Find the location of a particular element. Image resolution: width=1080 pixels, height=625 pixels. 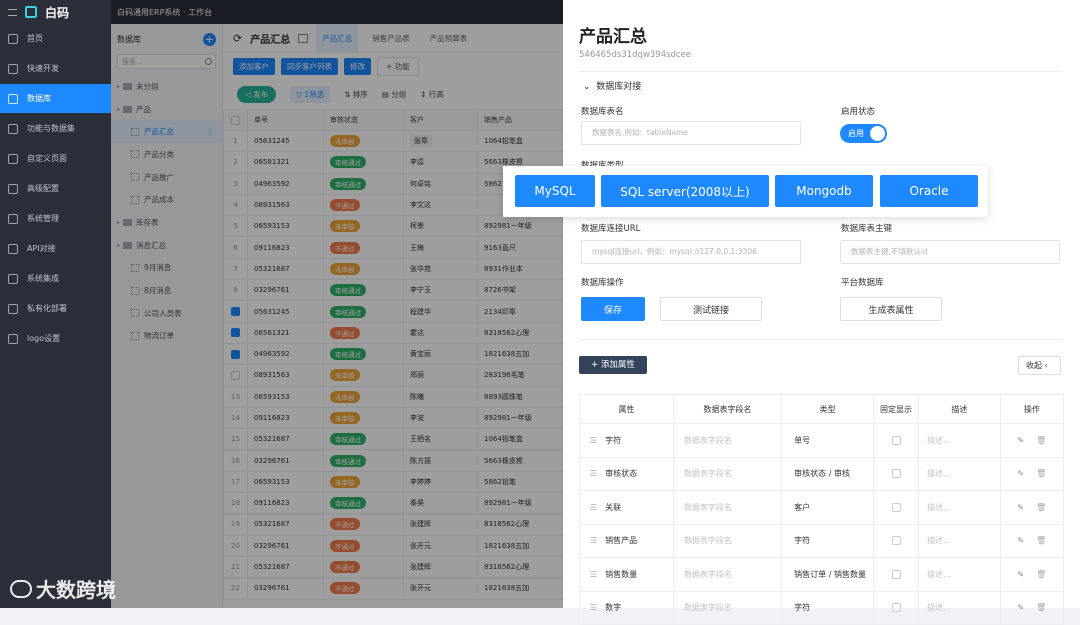

table-name-input: 数据表名,例如：tableName is located at coordinates (691, 133).